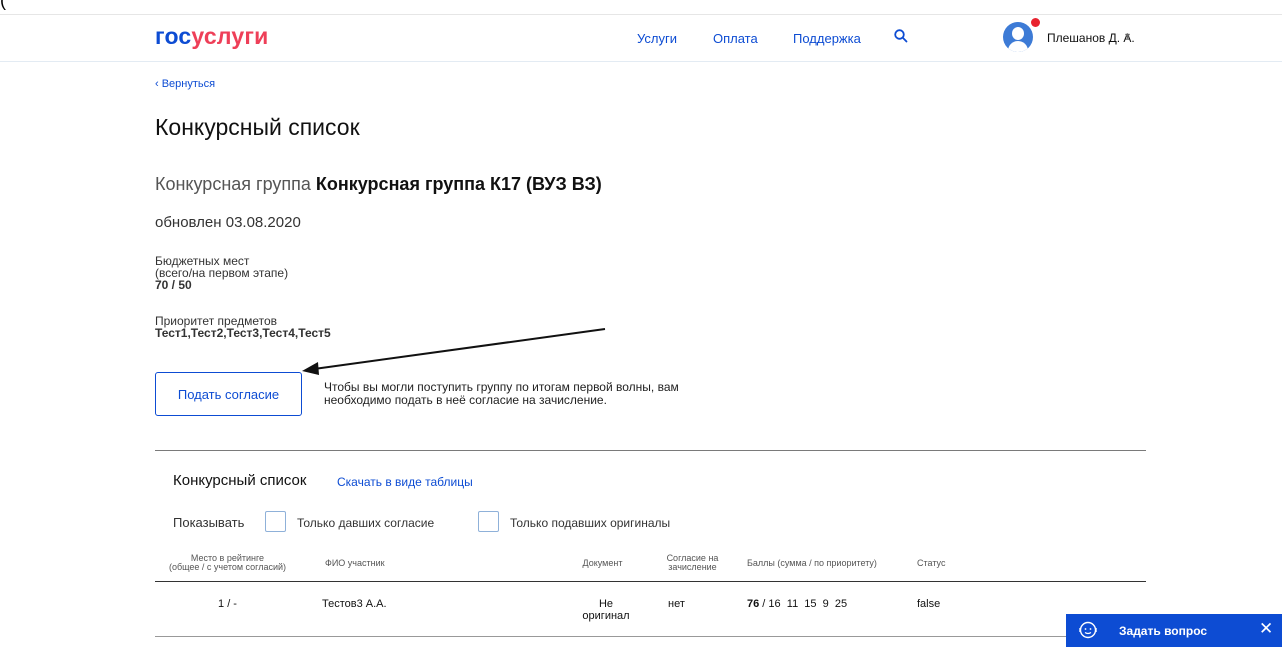  What do you see at coordinates (228, 222) in the screenshot?
I see `updated-date: обновлен 03.08.2020` at bounding box center [228, 222].